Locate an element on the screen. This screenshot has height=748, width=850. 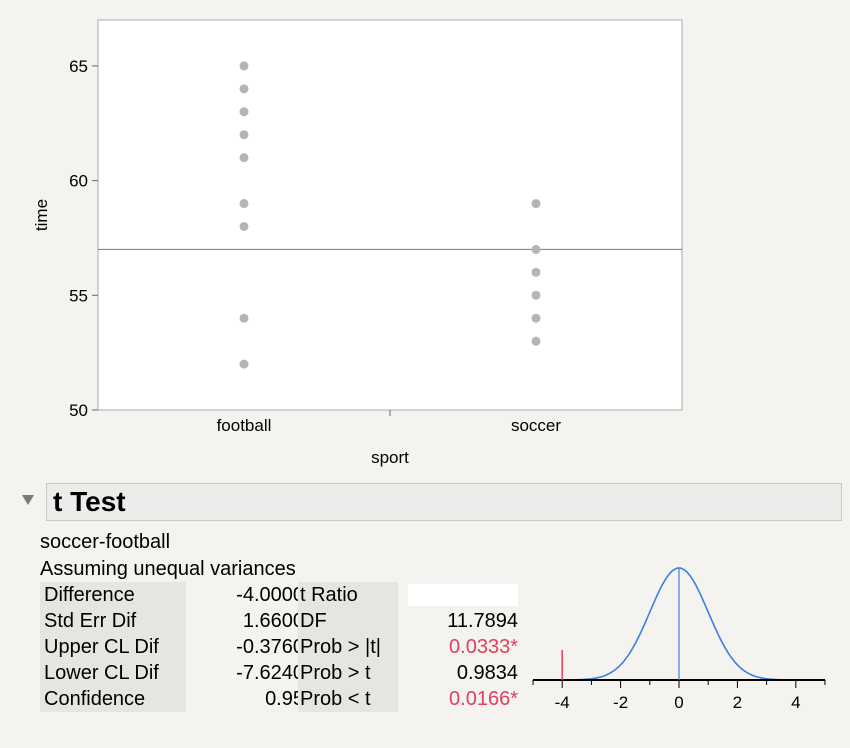
stat-label-2: Prob > t is located at coordinates (348, 673).